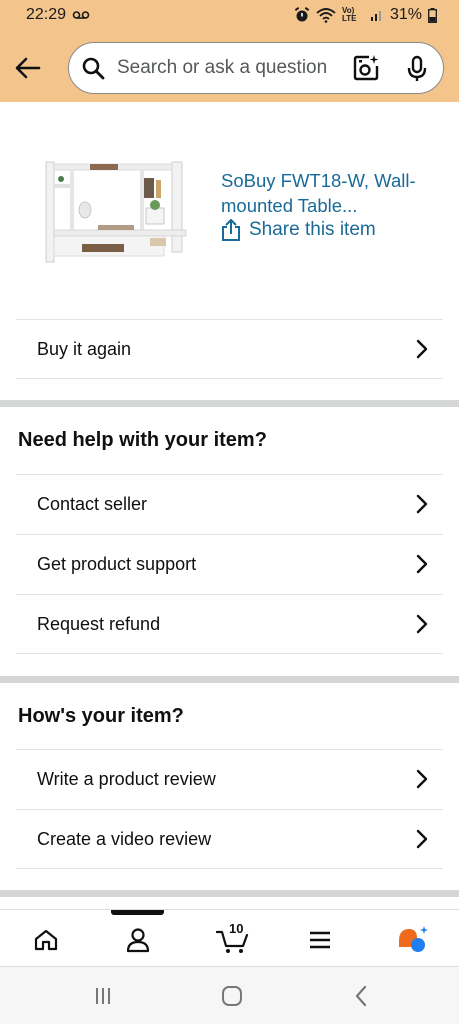 This screenshot has height=1024, width=459. What do you see at coordinates (84, 348) in the screenshot?
I see `buy-again-label: Buy it again` at bounding box center [84, 348].